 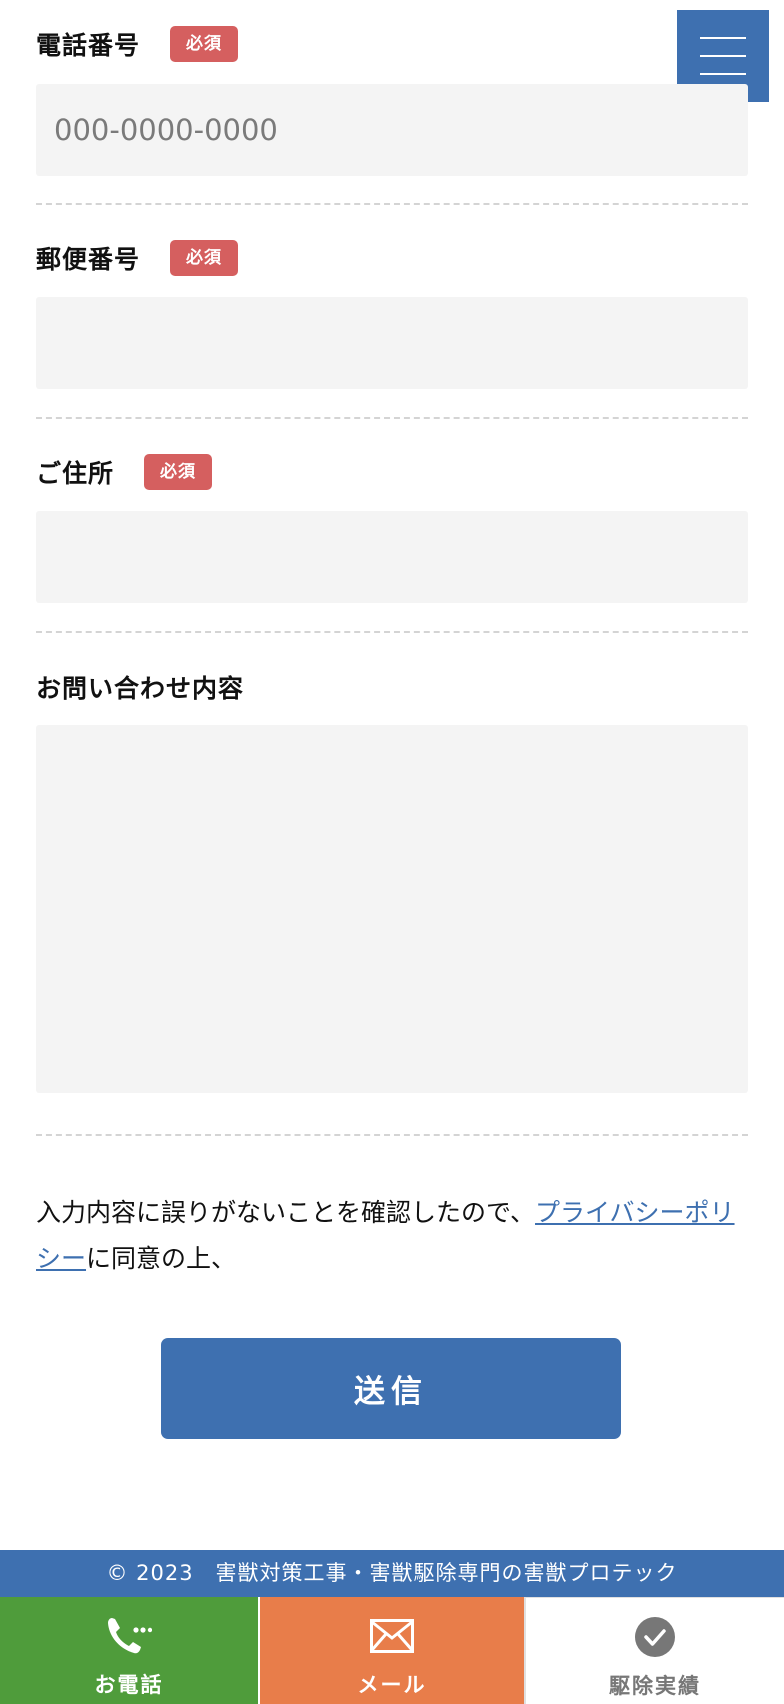 I want to click on phone-label: 電話番号, so click(x=88, y=45).